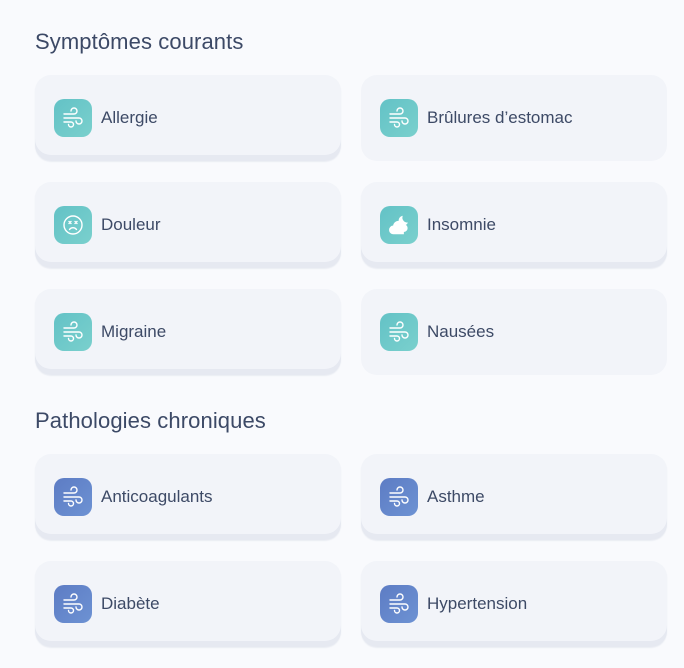 This screenshot has width=684, height=668. Describe the element at coordinates (461, 331) in the screenshot. I see `card-label: Nausées` at that location.